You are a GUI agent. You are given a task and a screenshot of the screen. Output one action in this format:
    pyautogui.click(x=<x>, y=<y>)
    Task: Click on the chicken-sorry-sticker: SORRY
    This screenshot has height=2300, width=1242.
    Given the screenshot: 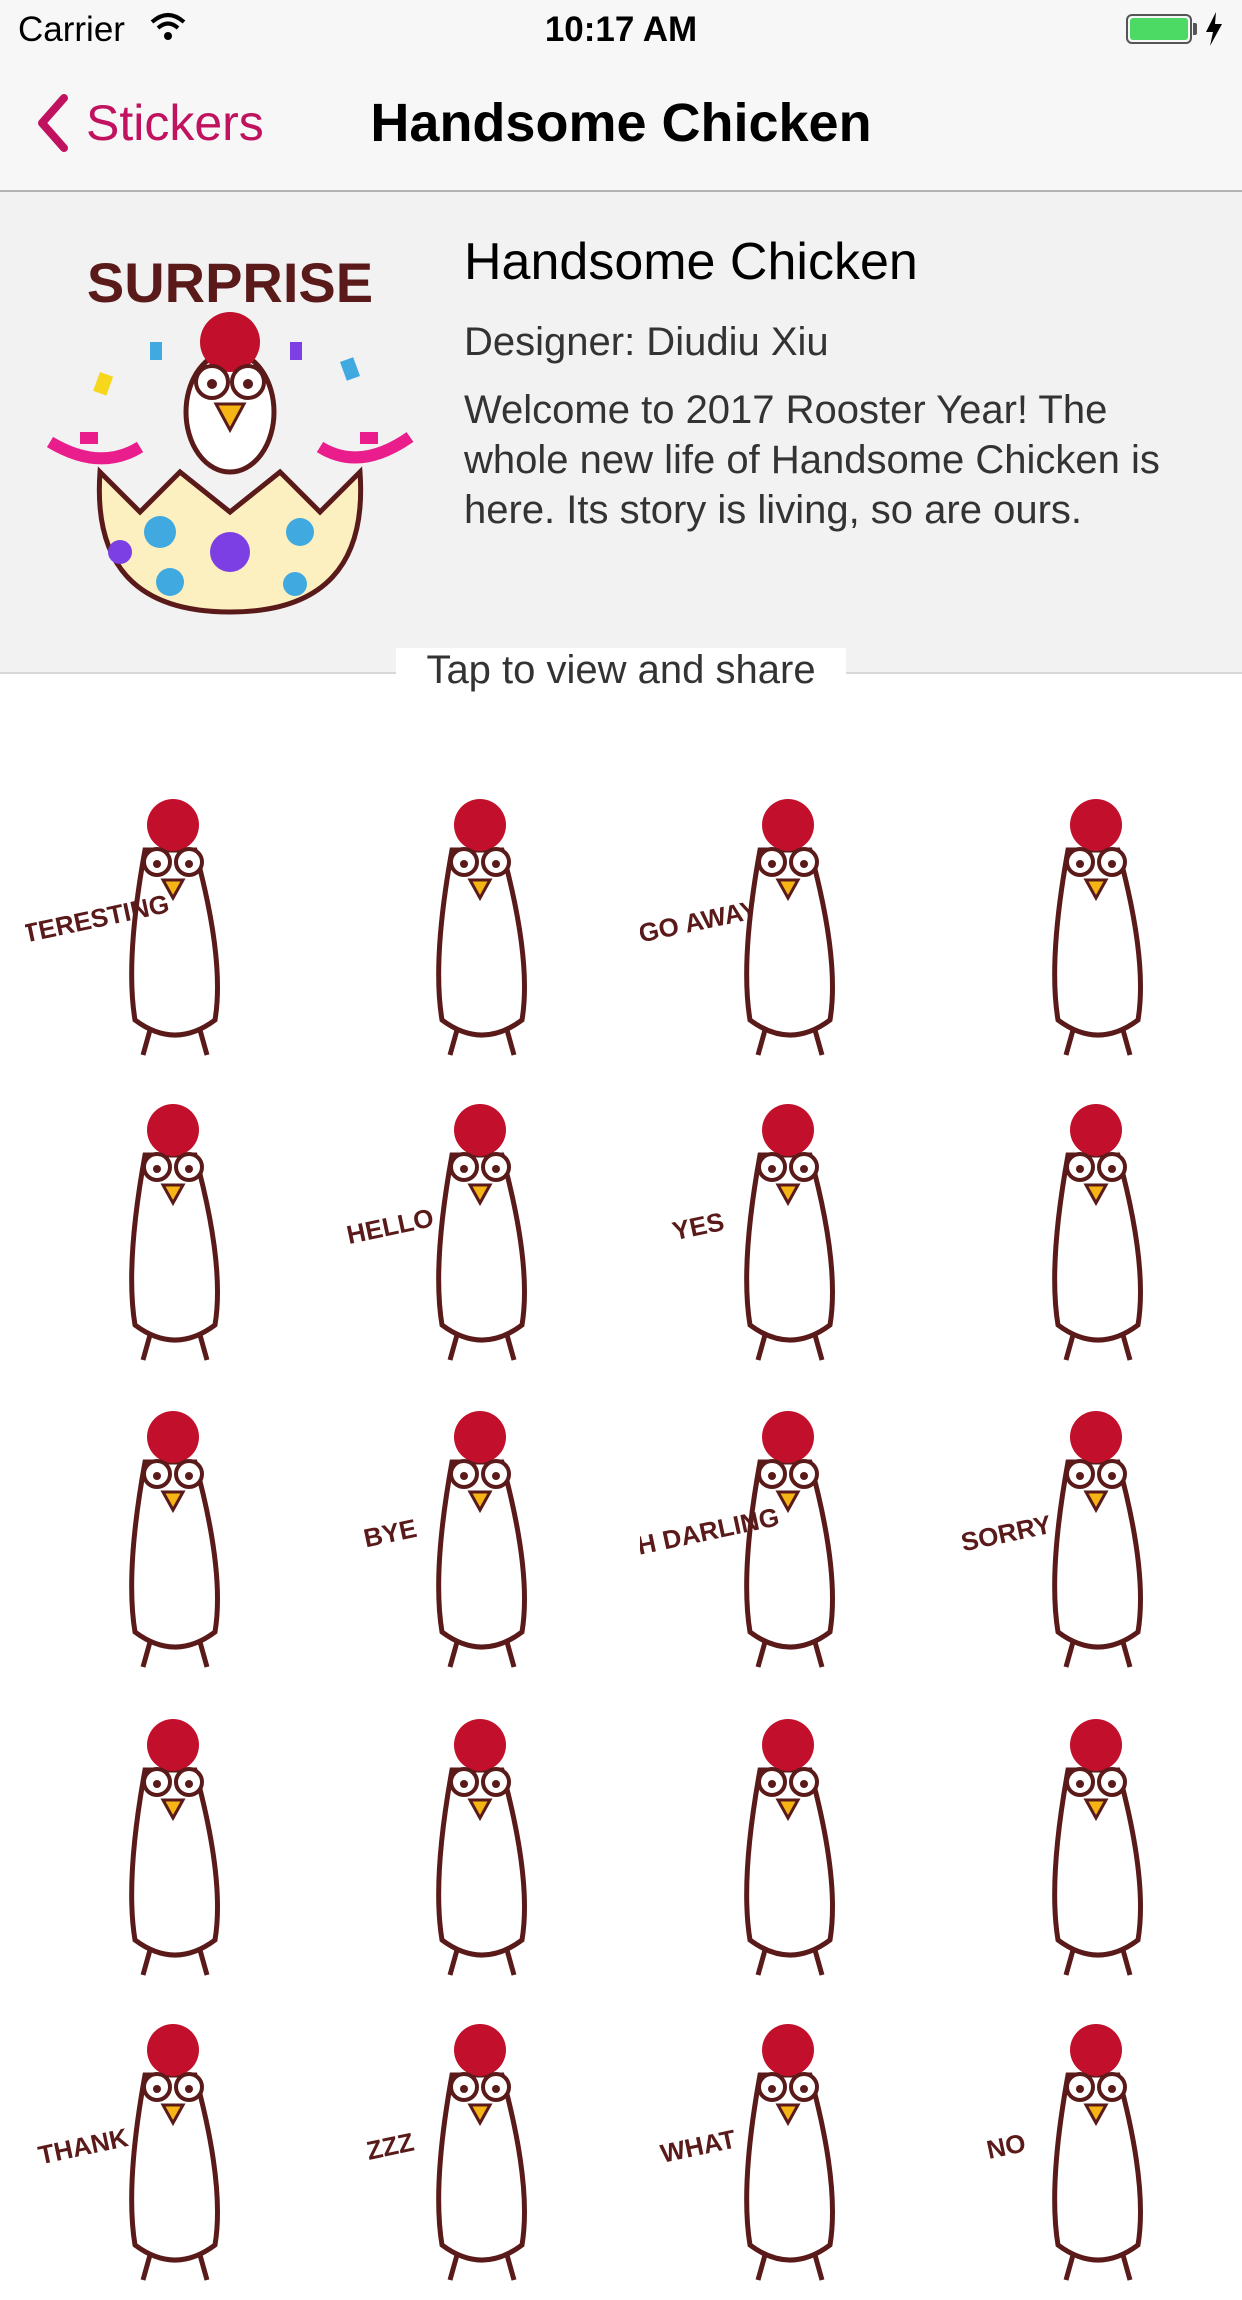 What is the action you would take?
    pyautogui.click(x=1083, y=1537)
    